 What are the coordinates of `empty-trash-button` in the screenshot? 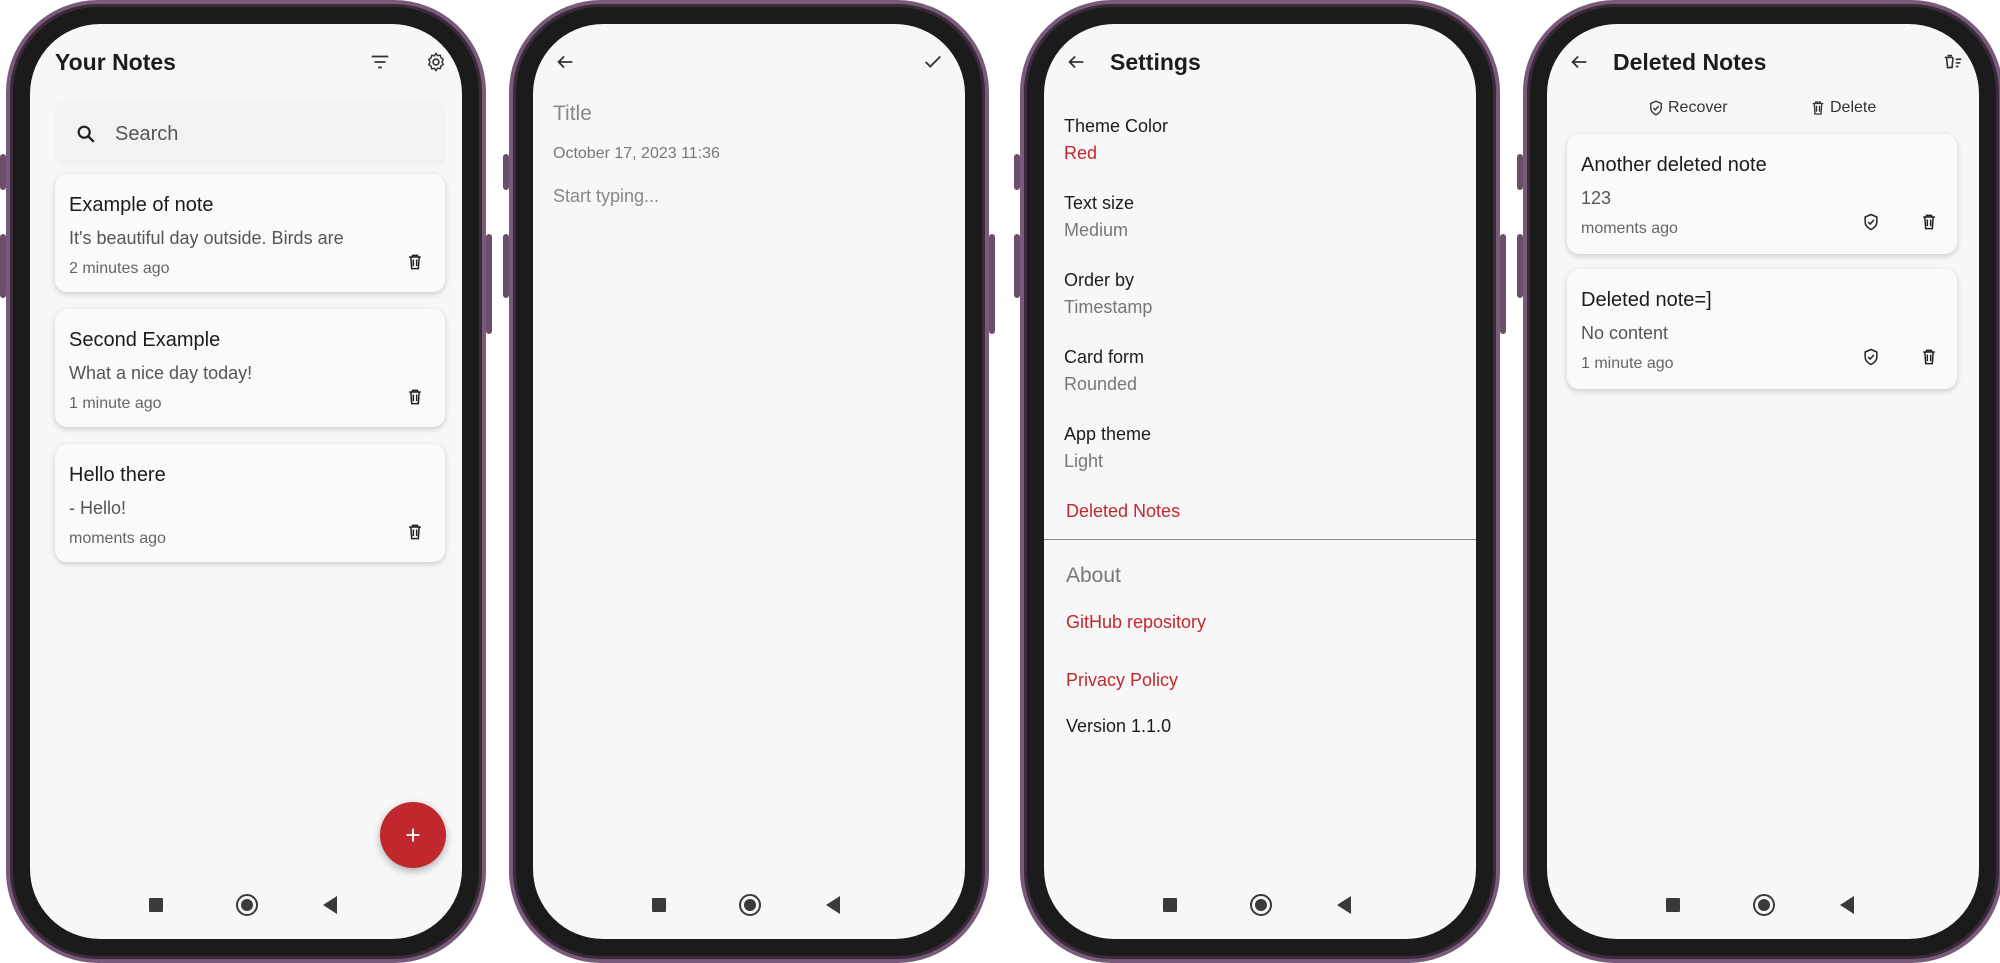 It's located at (1953, 62).